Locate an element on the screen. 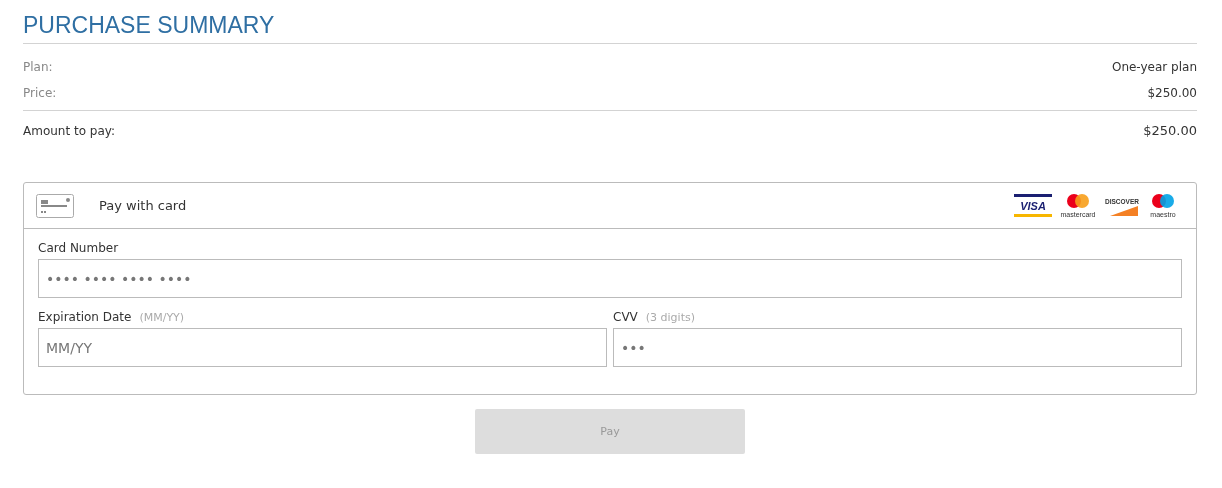 This screenshot has height=488, width=1222. page-title: PURCHASE SUMMARY is located at coordinates (149, 25).